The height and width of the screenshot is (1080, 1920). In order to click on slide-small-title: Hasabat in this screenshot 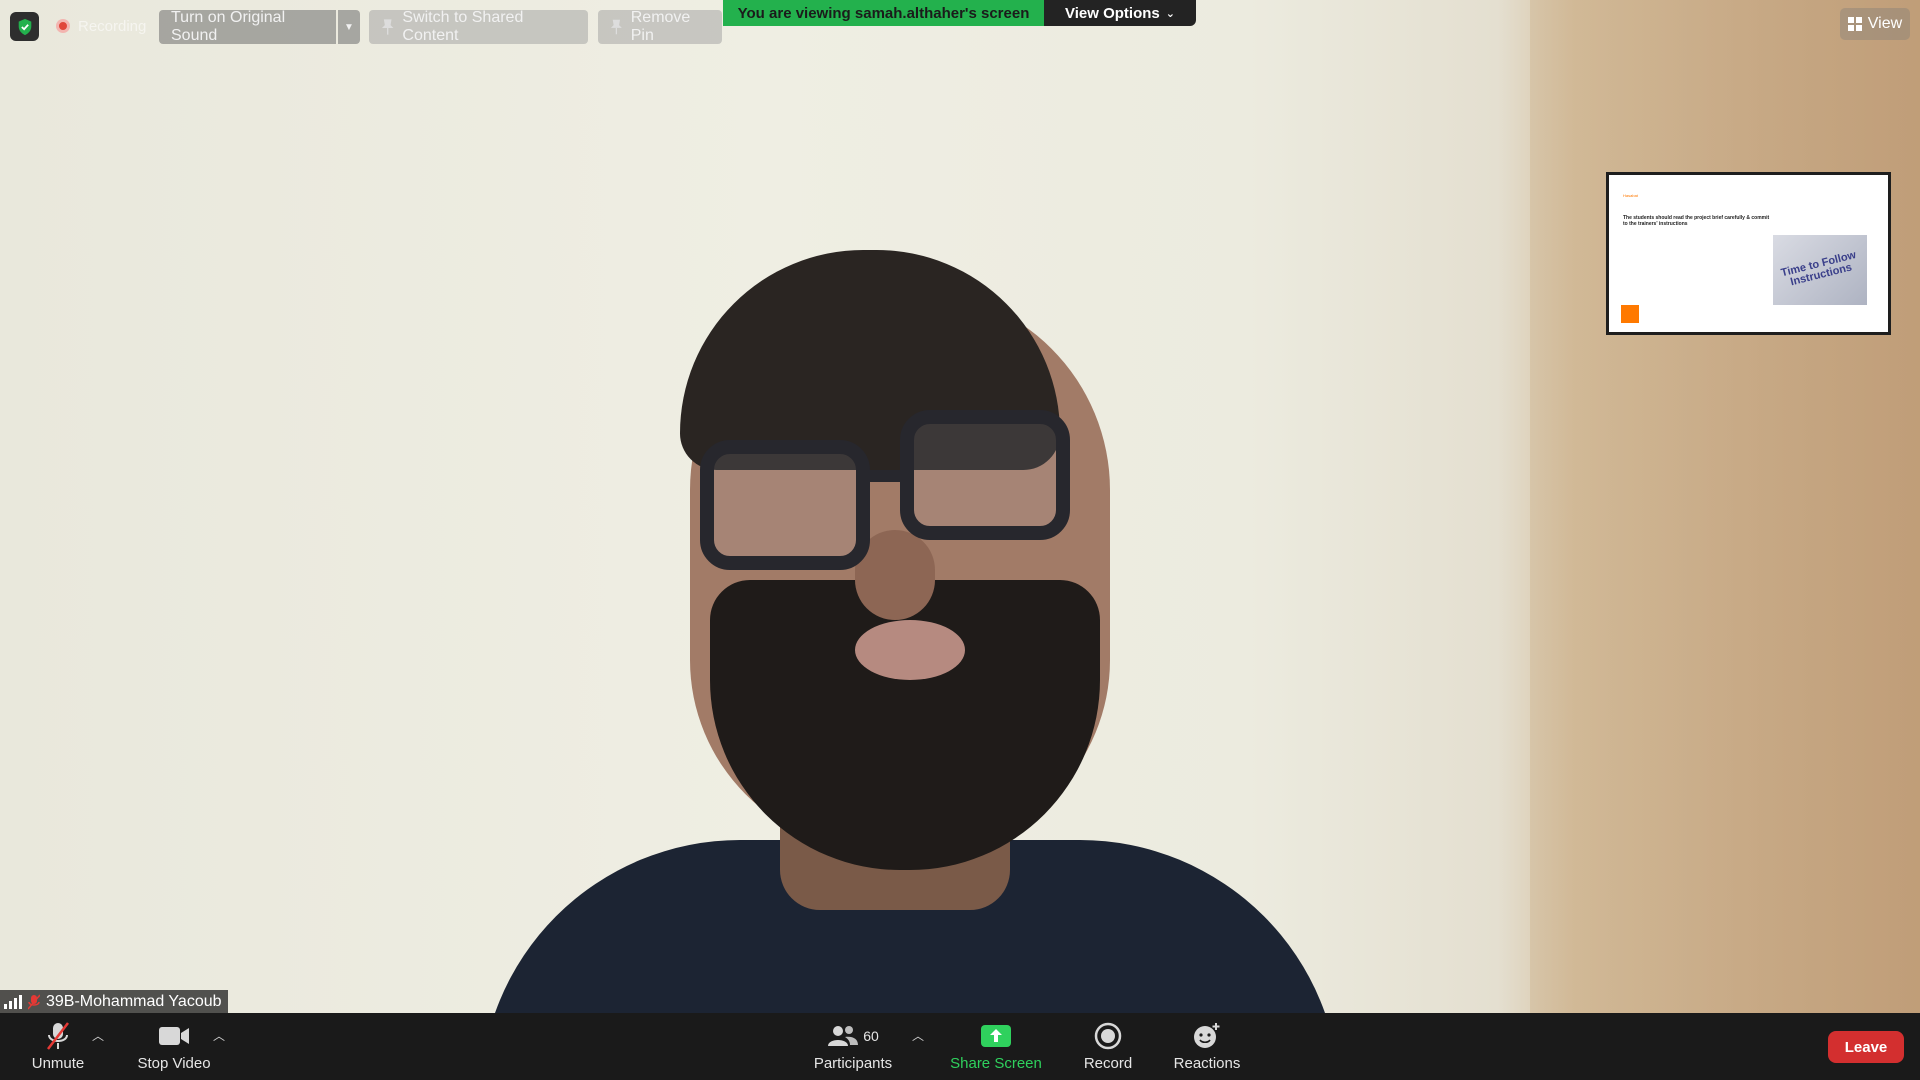, I will do `click(1630, 195)`.